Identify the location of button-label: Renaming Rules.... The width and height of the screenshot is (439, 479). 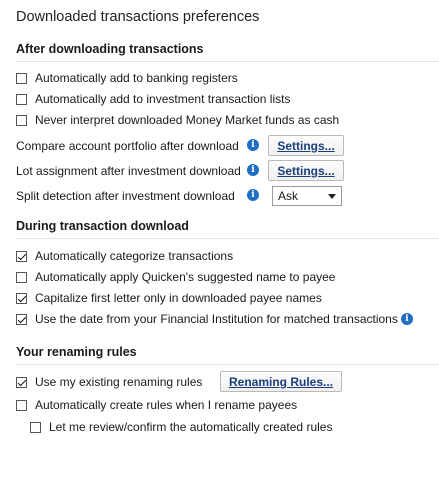
(281, 381).